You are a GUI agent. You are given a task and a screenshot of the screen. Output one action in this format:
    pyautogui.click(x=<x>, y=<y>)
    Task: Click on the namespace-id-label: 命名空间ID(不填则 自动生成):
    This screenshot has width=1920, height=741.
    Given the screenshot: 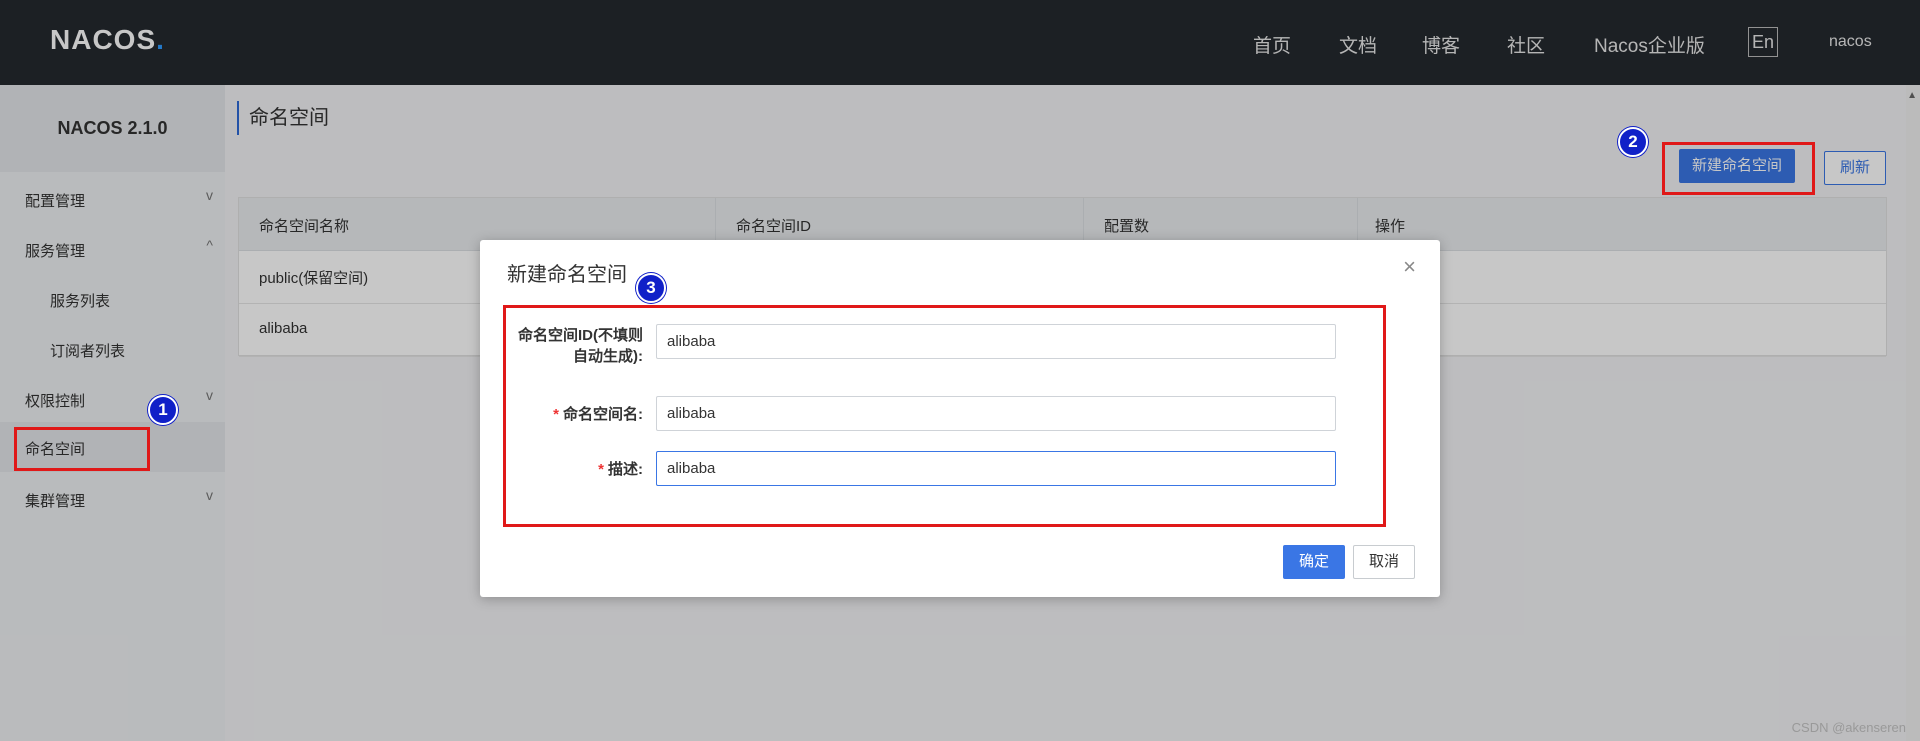 What is the action you would take?
    pyautogui.click(x=575, y=346)
    